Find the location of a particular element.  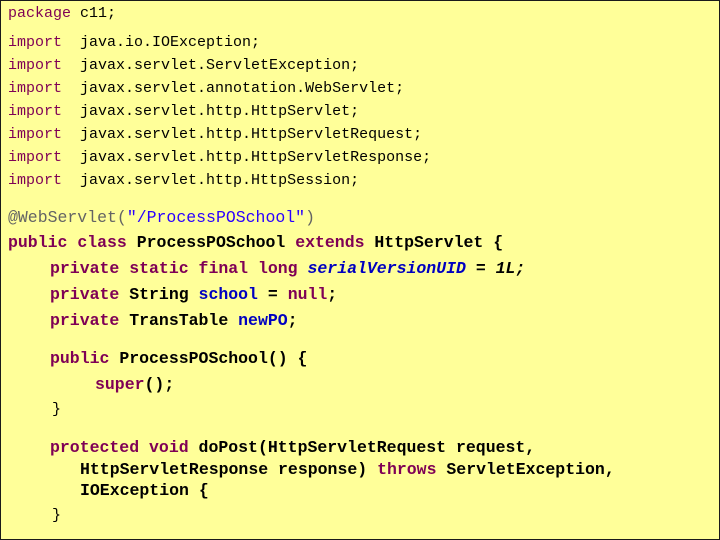

field-newpo: private TransTable newPO; is located at coordinates (174, 320).